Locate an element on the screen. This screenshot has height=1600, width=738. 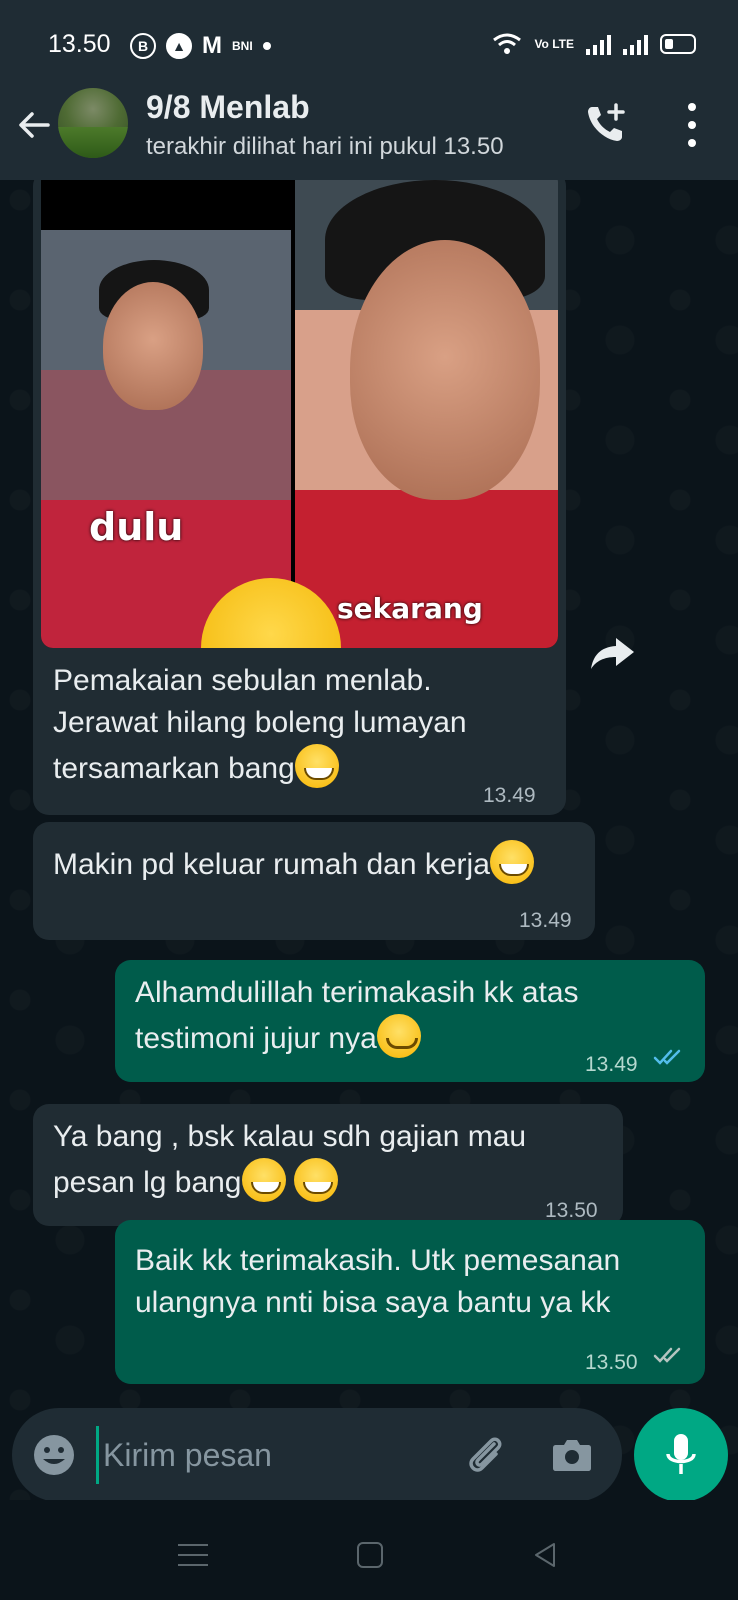
photo-label-after: sekarang is located at coordinates (410, 608).